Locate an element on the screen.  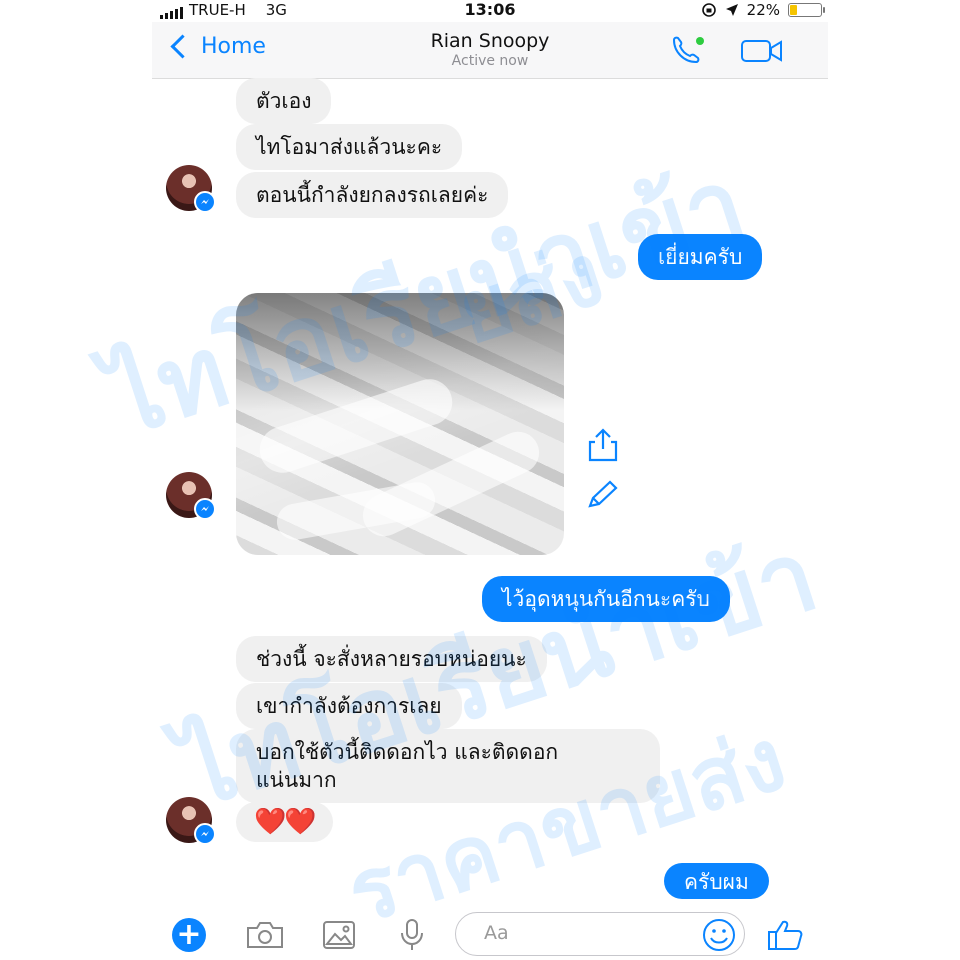
message-incoming: ตอนนี้กำลังยกลงรถเลยค่ะ is located at coordinates (372, 195).